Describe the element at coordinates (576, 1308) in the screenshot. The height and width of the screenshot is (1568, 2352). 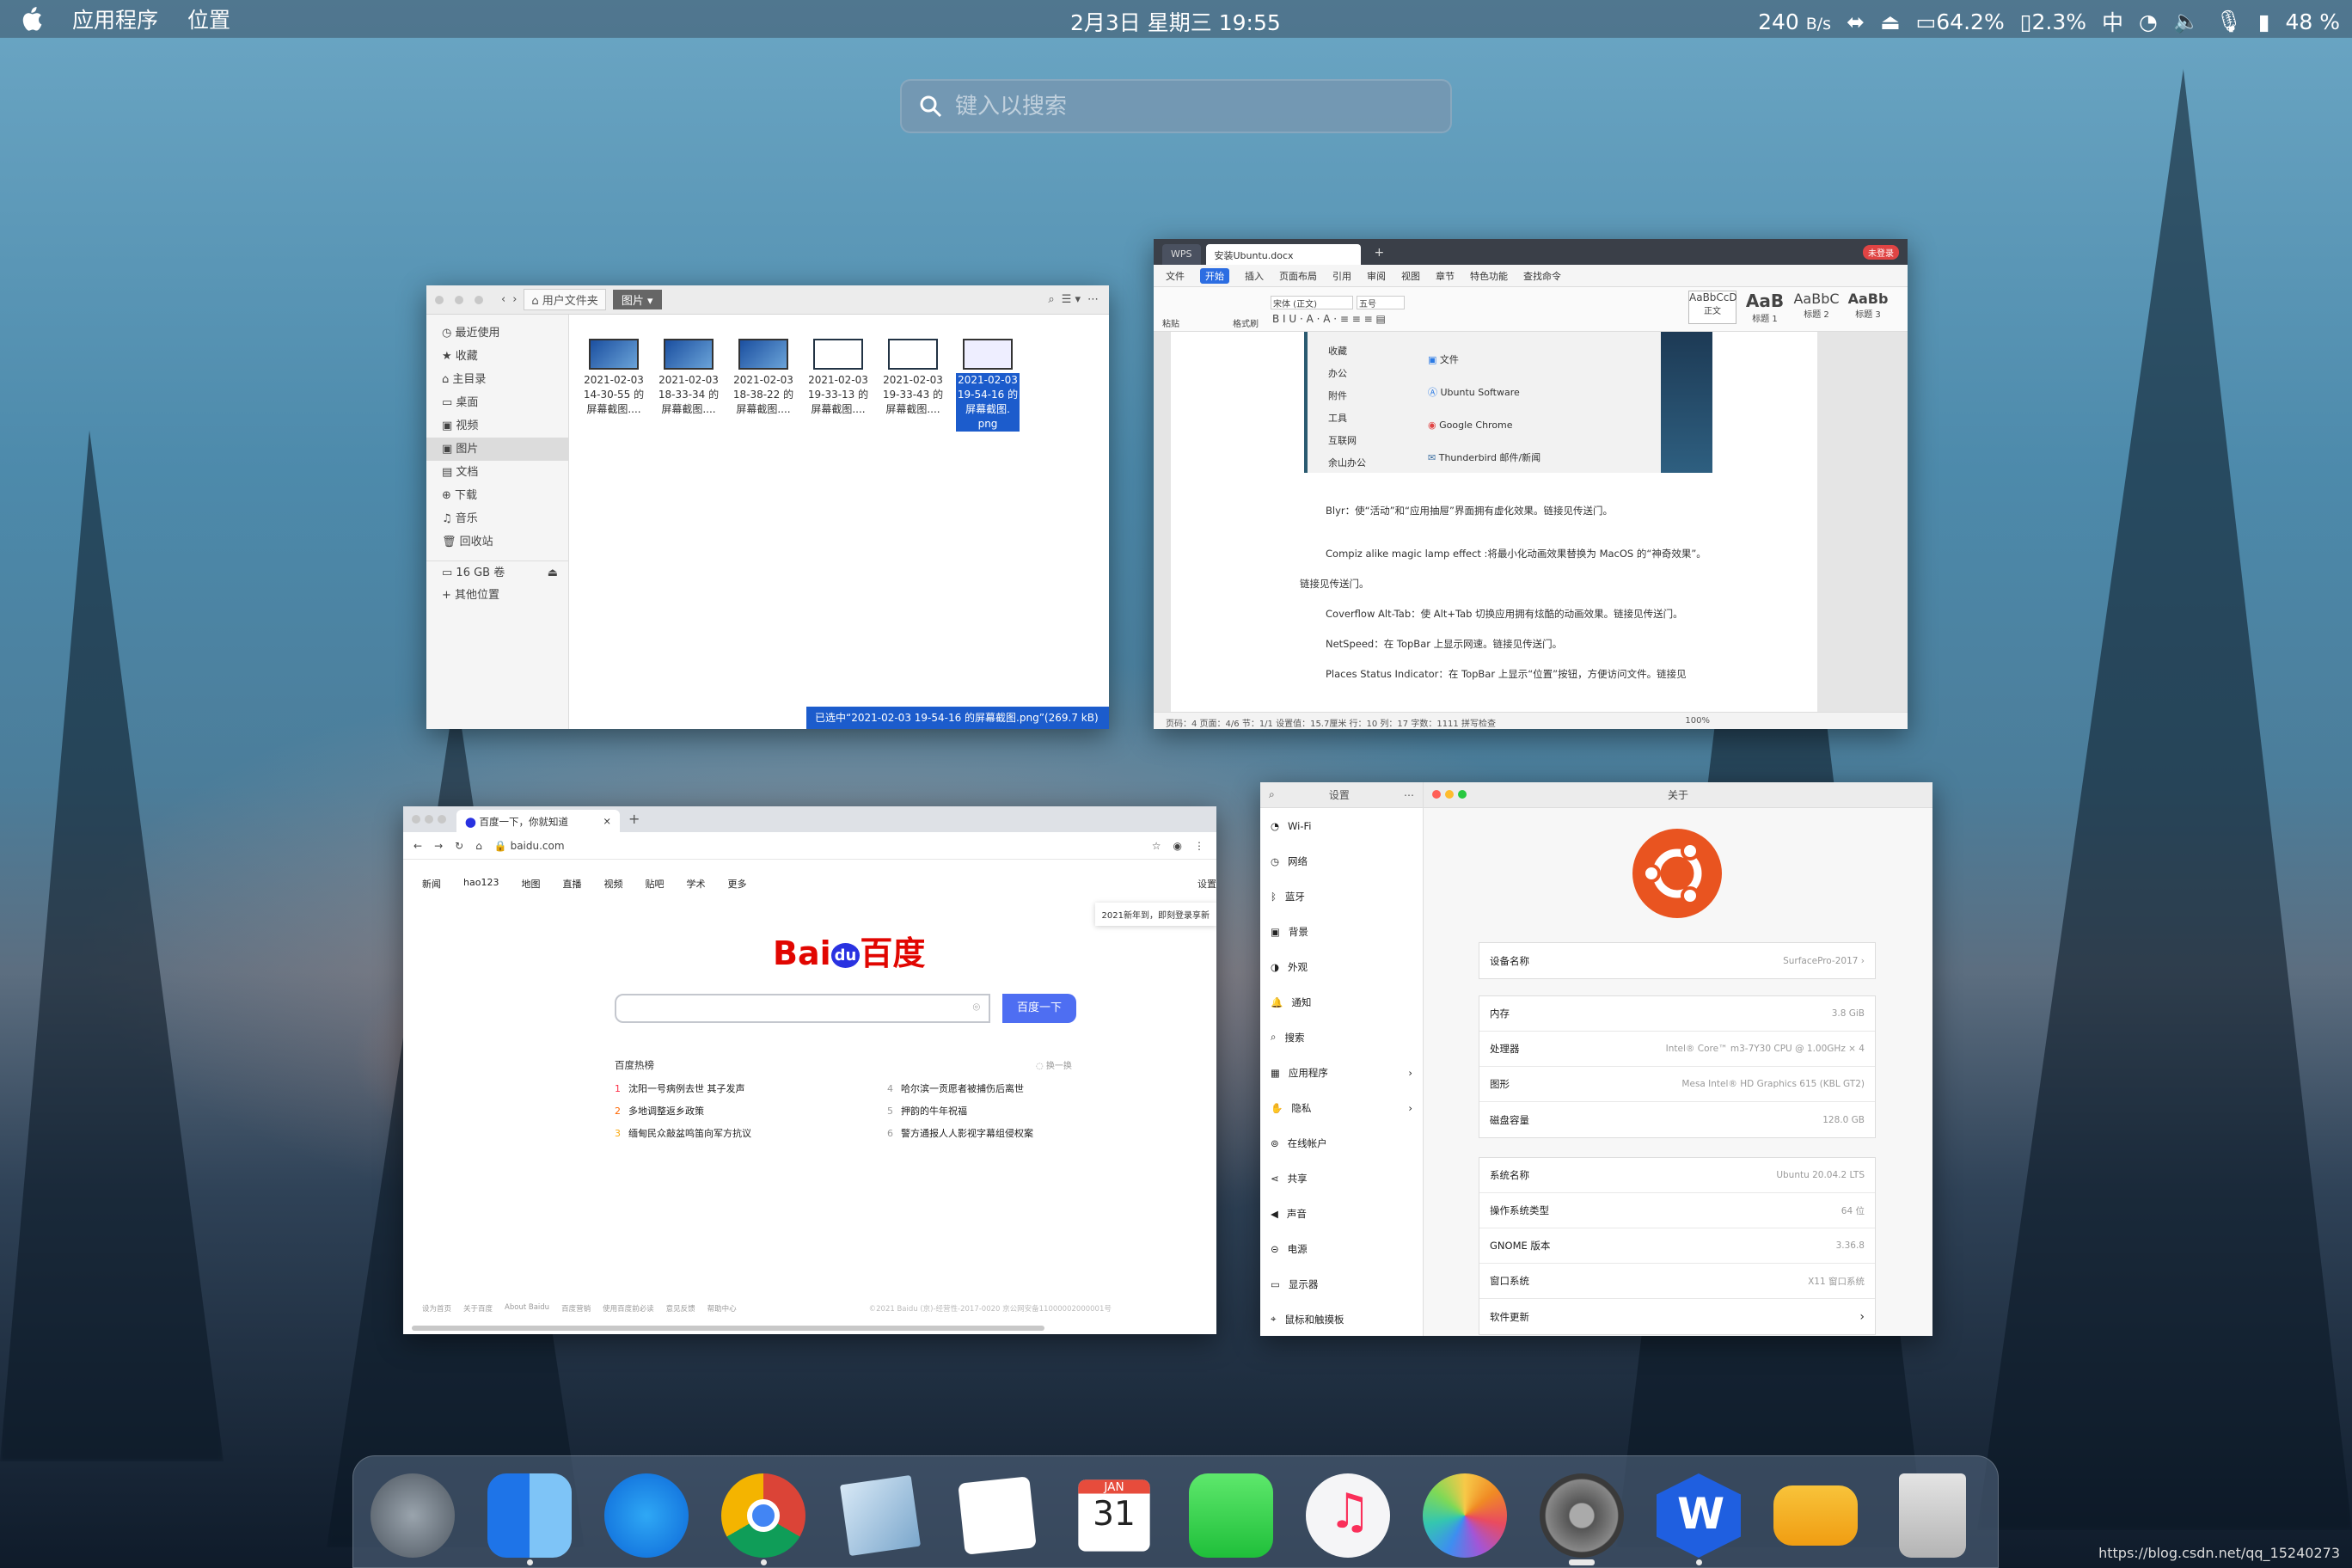
I see `footer-link: 百度营销` at that location.